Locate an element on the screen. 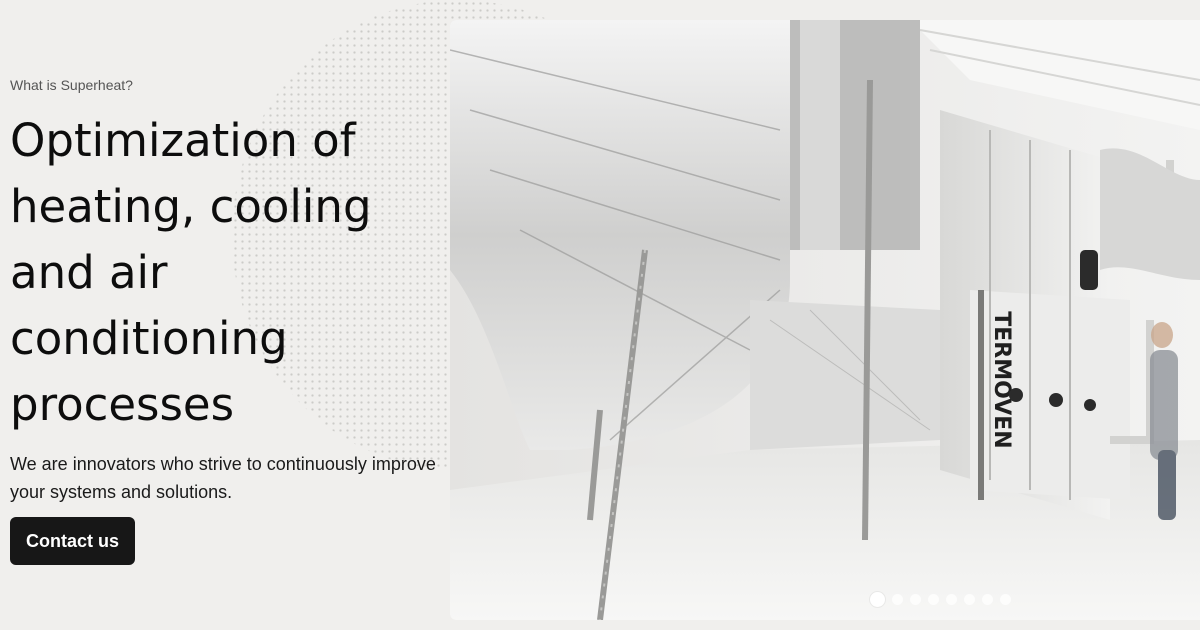 This screenshot has width=1200, height=630. unit-brand-text: TERMOVEN is located at coordinates (1001, 379).